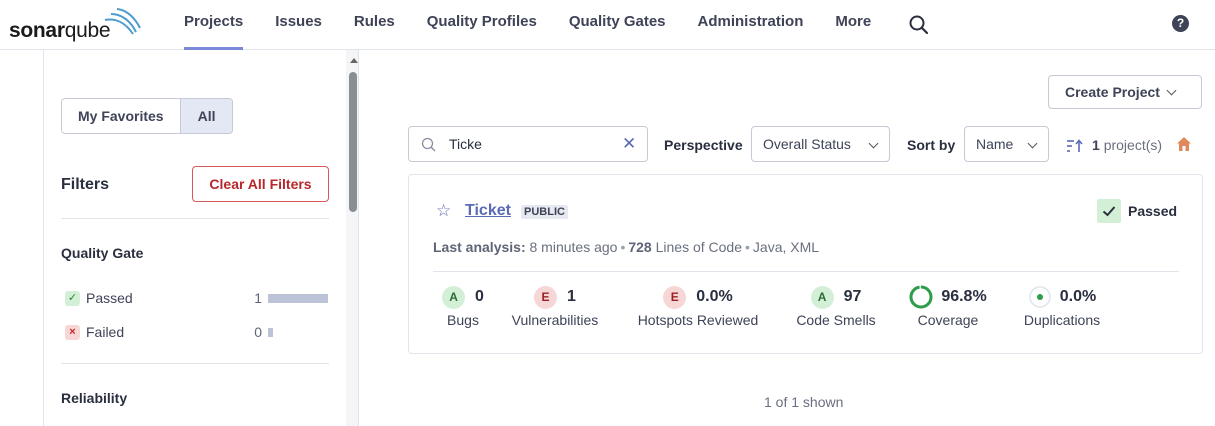 The image size is (1215, 426). Describe the element at coordinates (921, 297) in the screenshot. I see `coverage-donut-icon` at that location.